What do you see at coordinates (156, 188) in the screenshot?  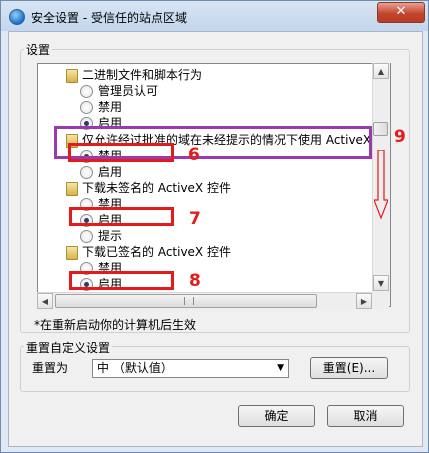 I see `tree-item-label: 下载未签名的 ActiveX 控件` at bounding box center [156, 188].